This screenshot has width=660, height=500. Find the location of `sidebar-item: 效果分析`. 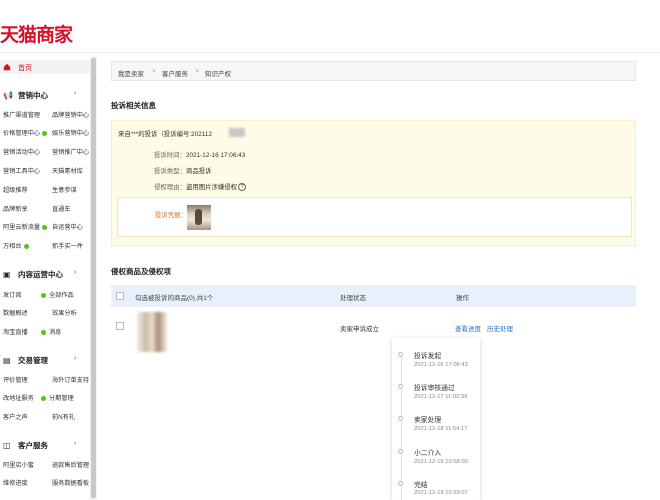

sidebar-item: 效果分析 is located at coordinates (64, 312).